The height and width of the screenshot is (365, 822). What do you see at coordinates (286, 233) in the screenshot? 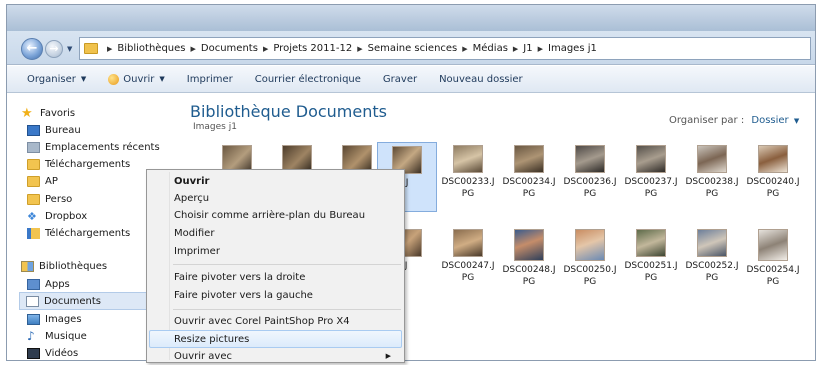
I see `menu-item-modifier: Modifier` at bounding box center [286, 233].